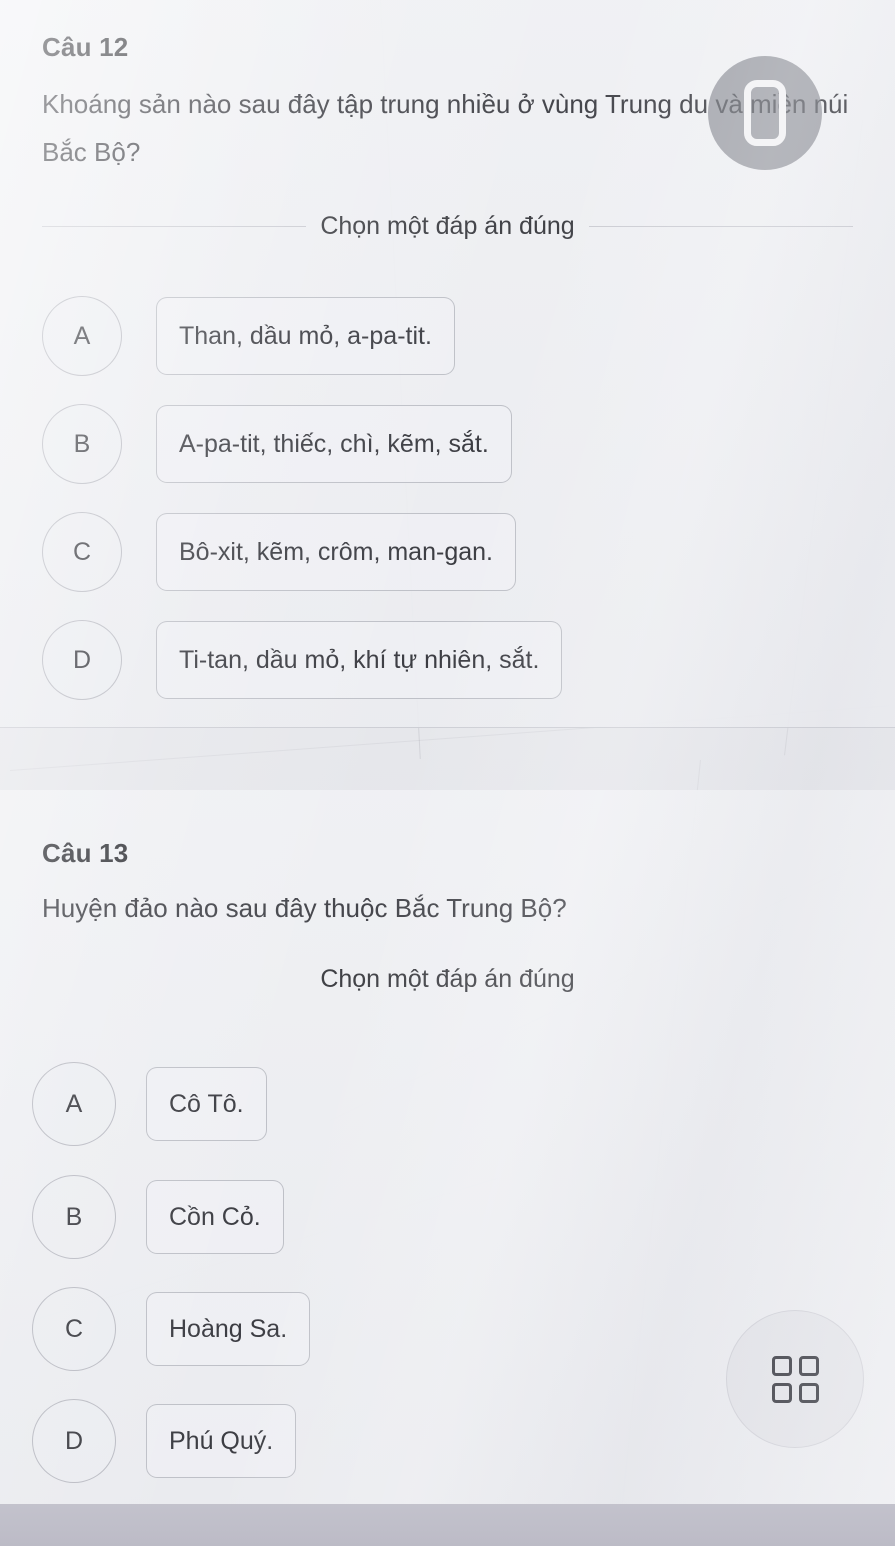  Describe the element at coordinates (334, 444) in the screenshot. I see `option-label-b: A-pa-tit, thiếc, chì, kẽm, sắt.` at that location.